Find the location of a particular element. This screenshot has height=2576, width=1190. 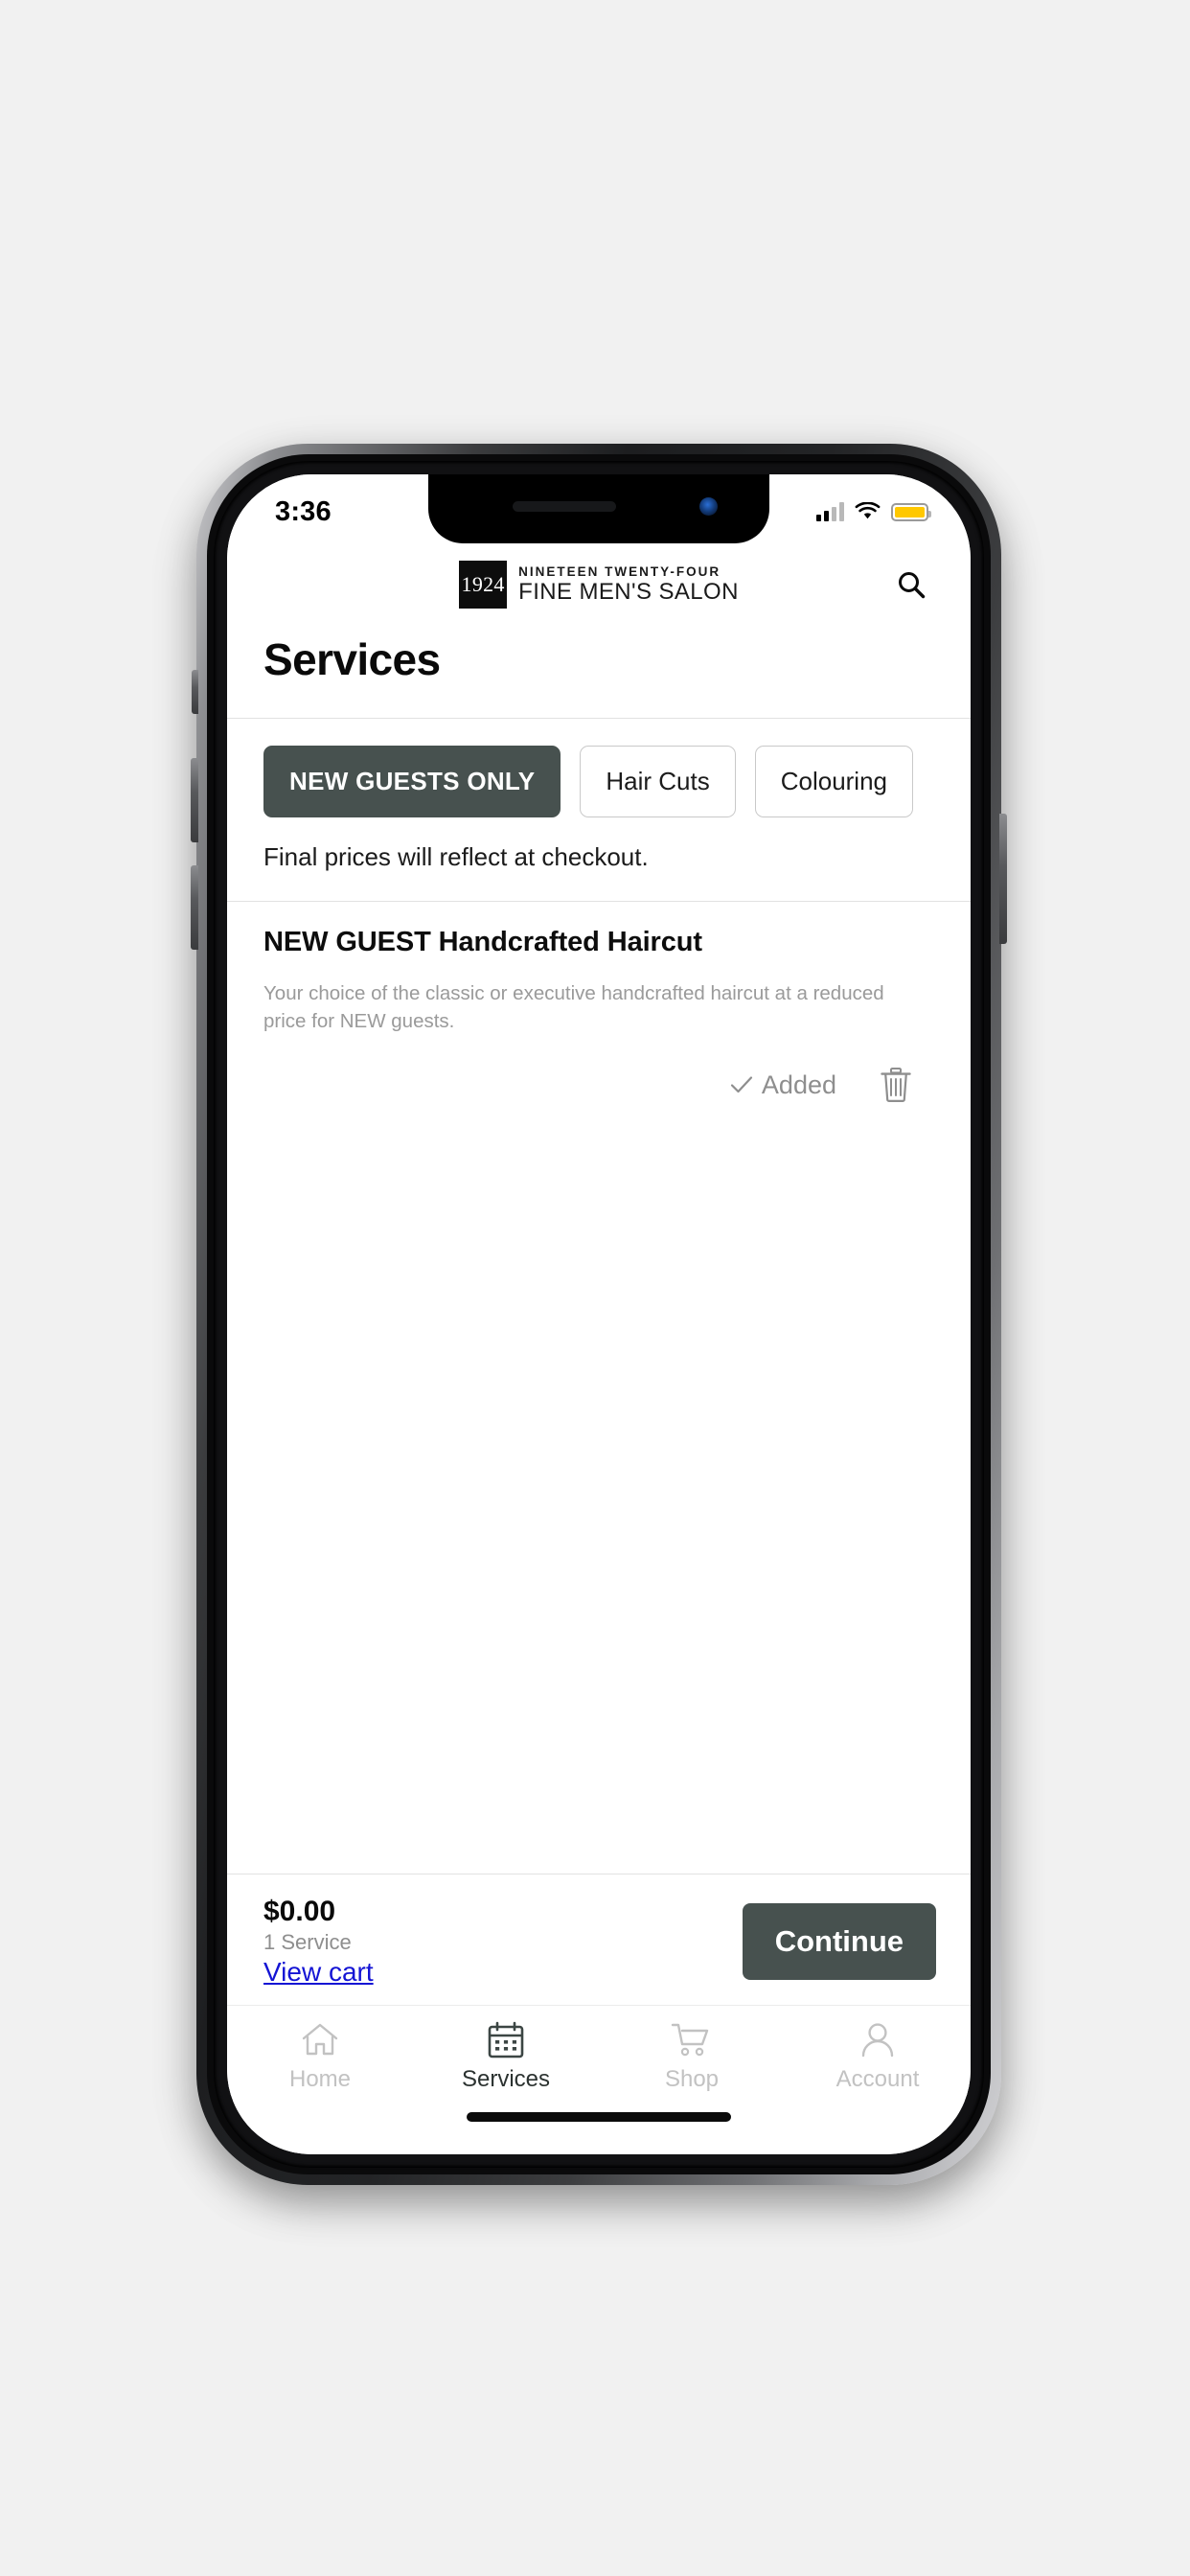

home-indicator is located at coordinates (599, 2117).